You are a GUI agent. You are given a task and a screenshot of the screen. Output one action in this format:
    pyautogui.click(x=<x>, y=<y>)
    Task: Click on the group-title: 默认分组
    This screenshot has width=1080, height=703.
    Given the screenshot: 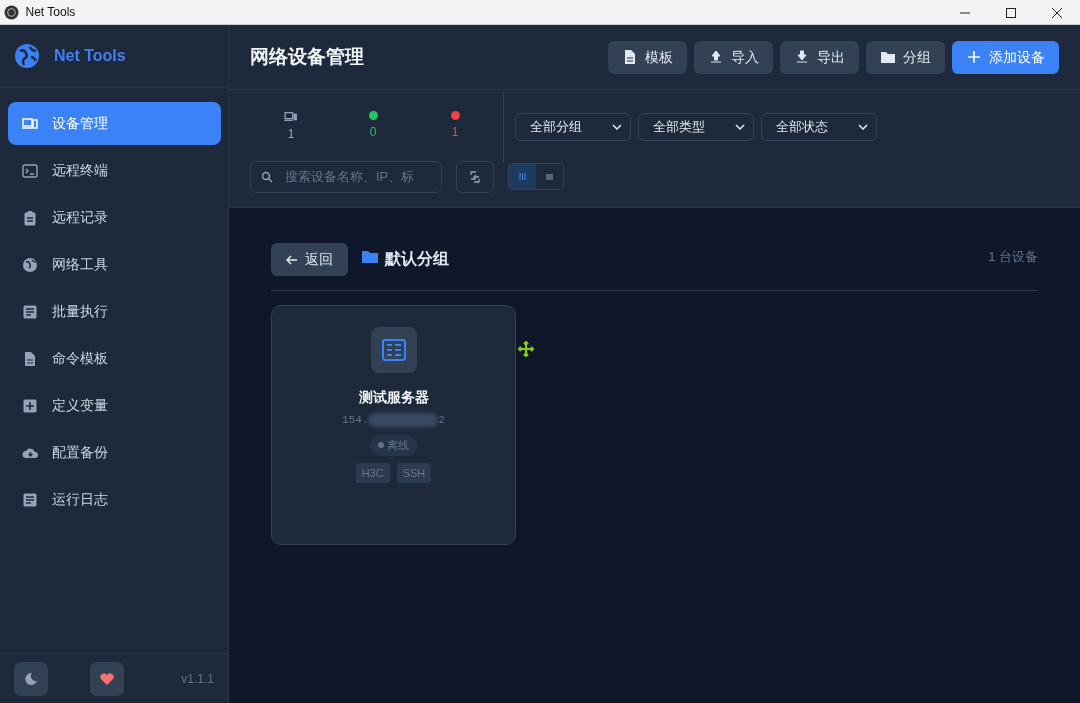 What is the action you would take?
    pyautogui.click(x=417, y=258)
    